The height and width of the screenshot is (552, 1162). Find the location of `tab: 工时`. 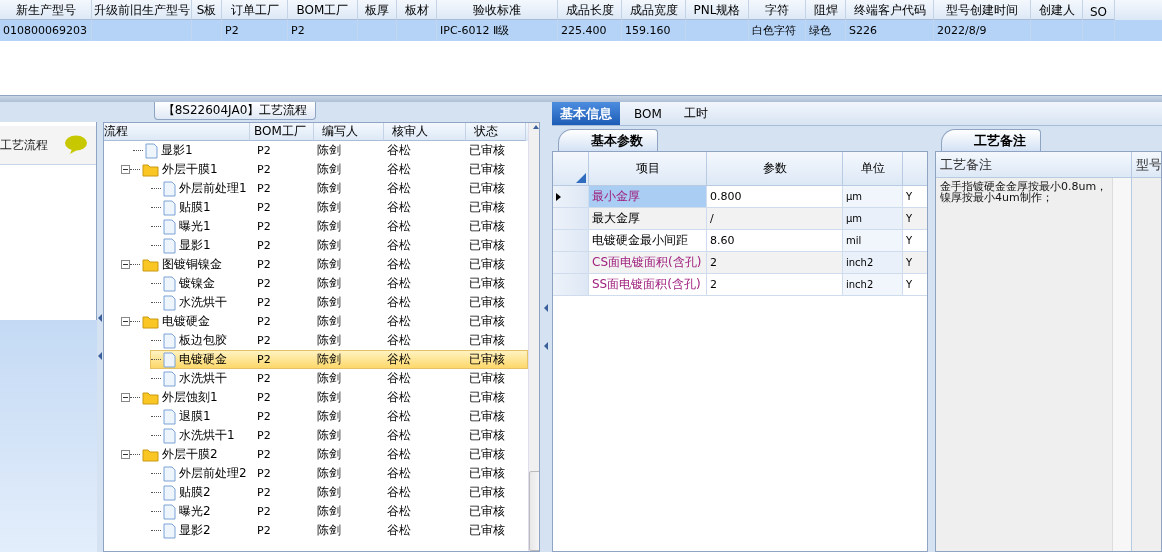

tab: 工时 is located at coordinates (695, 113).